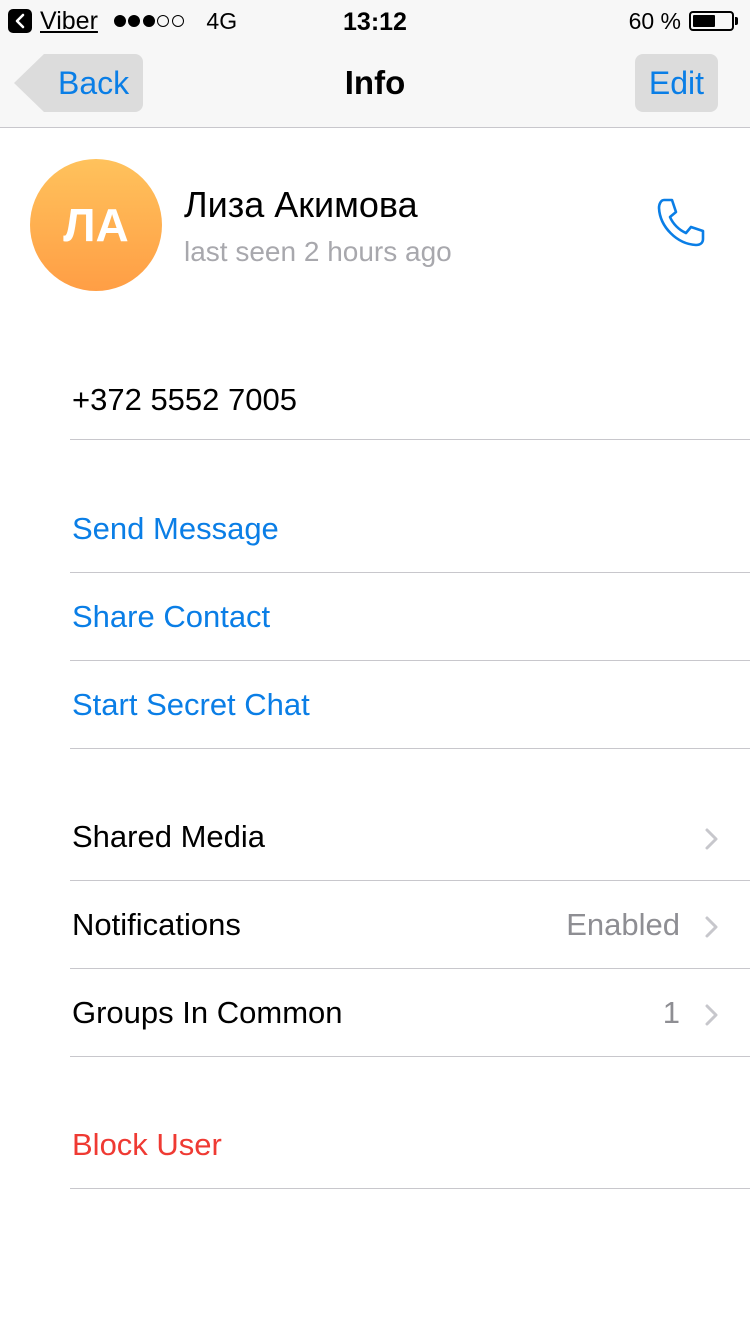 Image resolution: width=750 pixels, height=1334 pixels. What do you see at coordinates (375, 1145) in the screenshot?
I see `block-user-row: Block User` at bounding box center [375, 1145].